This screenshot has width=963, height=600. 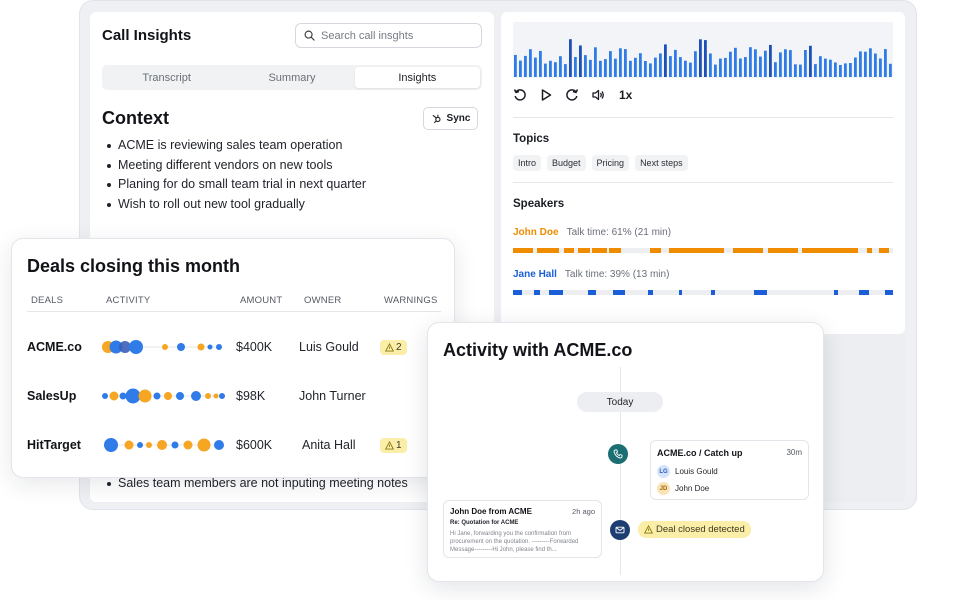 I want to click on list-item: Meeting different vendors on new tools, so click(x=234, y=166).